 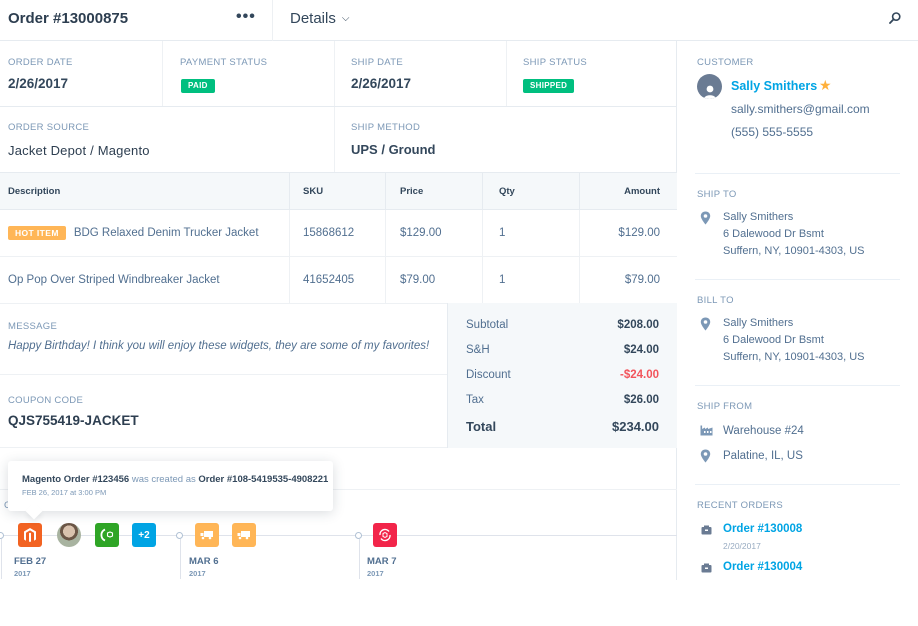 What do you see at coordinates (475, 400) in the screenshot?
I see `tax-label: Tax` at bounding box center [475, 400].